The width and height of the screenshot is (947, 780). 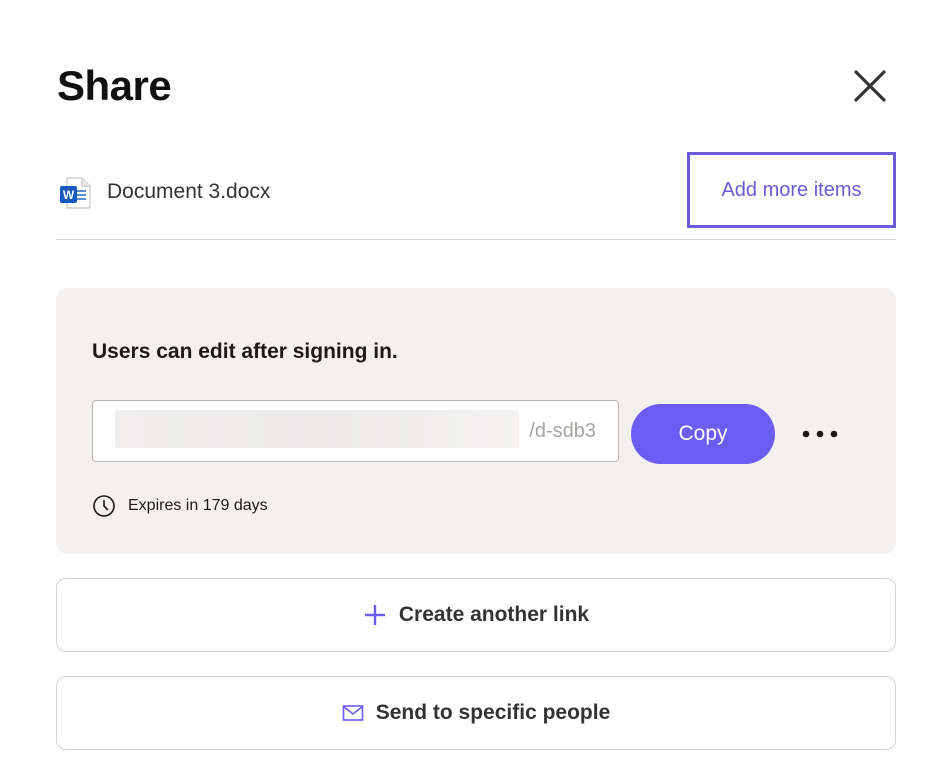 I want to click on link-expiry: Expires in 179 days, so click(x=180, y=506).